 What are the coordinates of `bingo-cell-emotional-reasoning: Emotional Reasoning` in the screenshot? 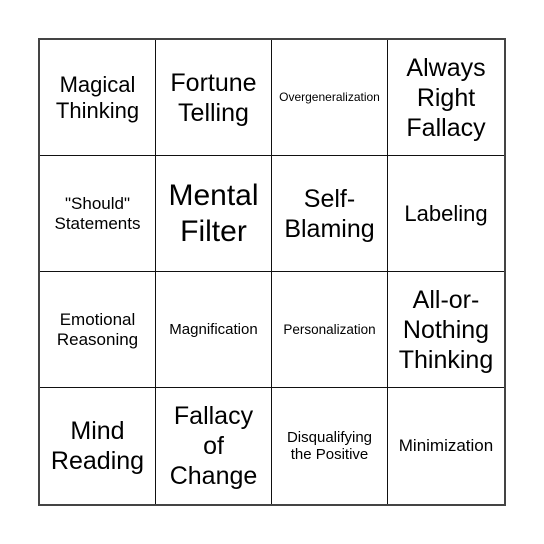 It's located at (98, 330).